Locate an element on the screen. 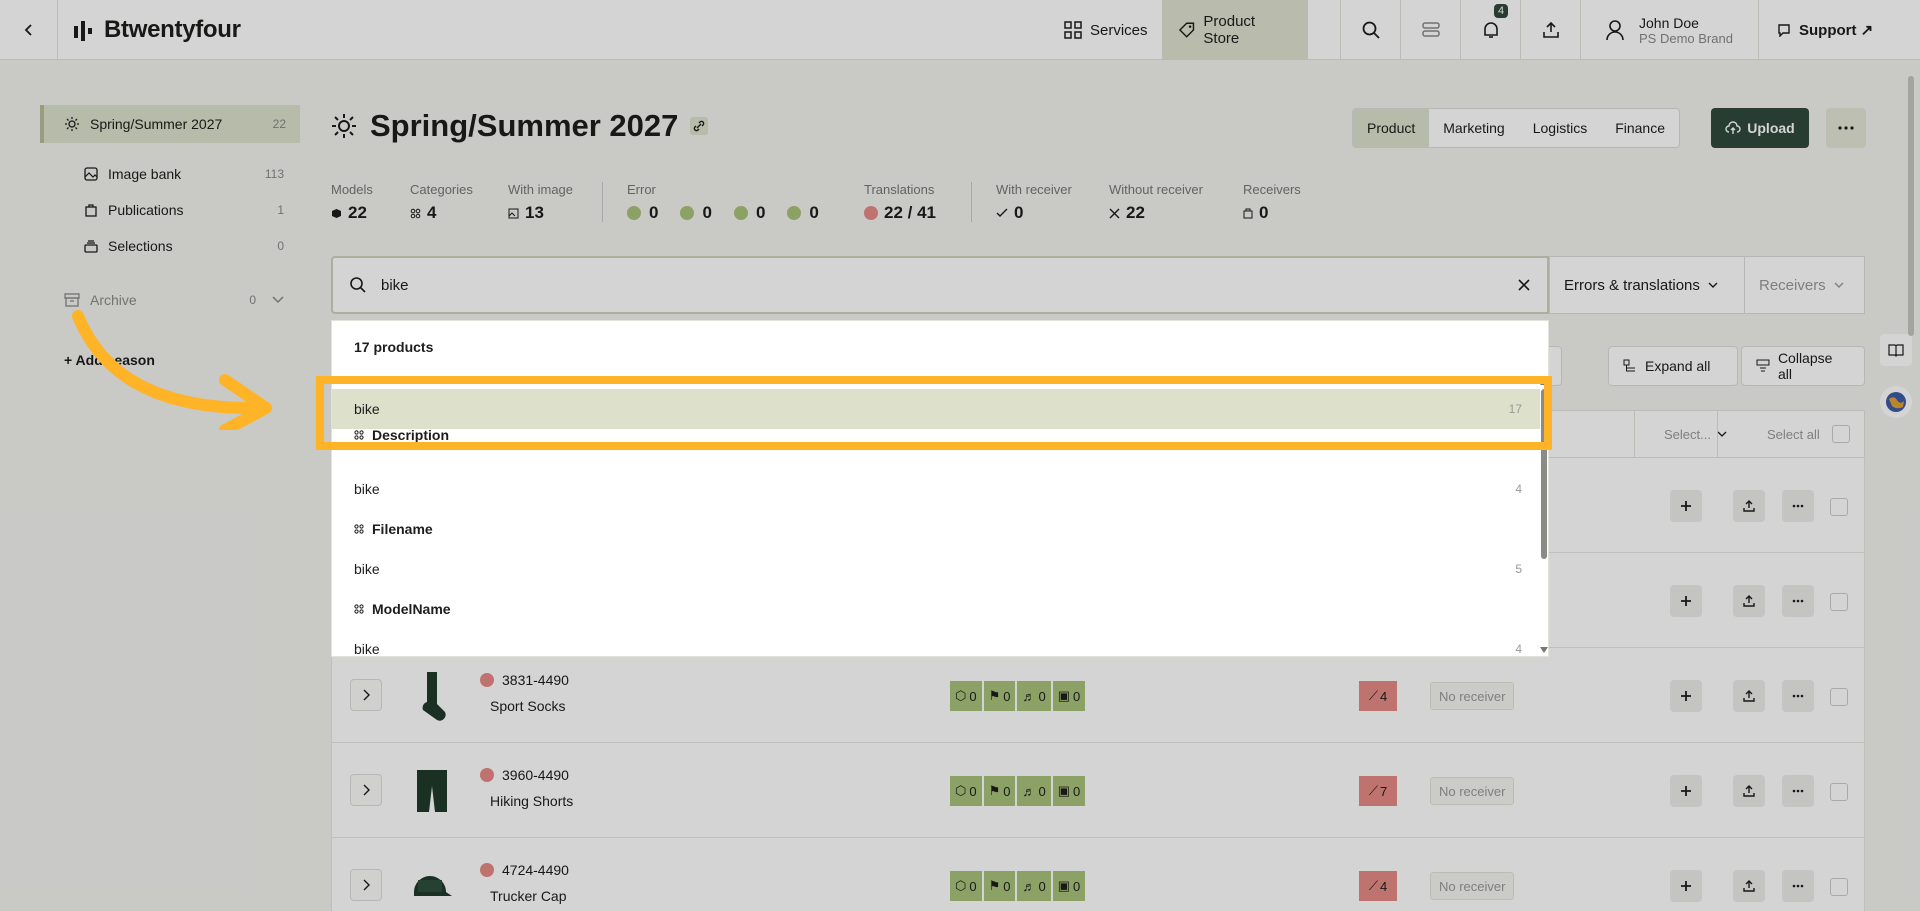  suggestion-item: bike 5 is located at coordinates (944, 569).